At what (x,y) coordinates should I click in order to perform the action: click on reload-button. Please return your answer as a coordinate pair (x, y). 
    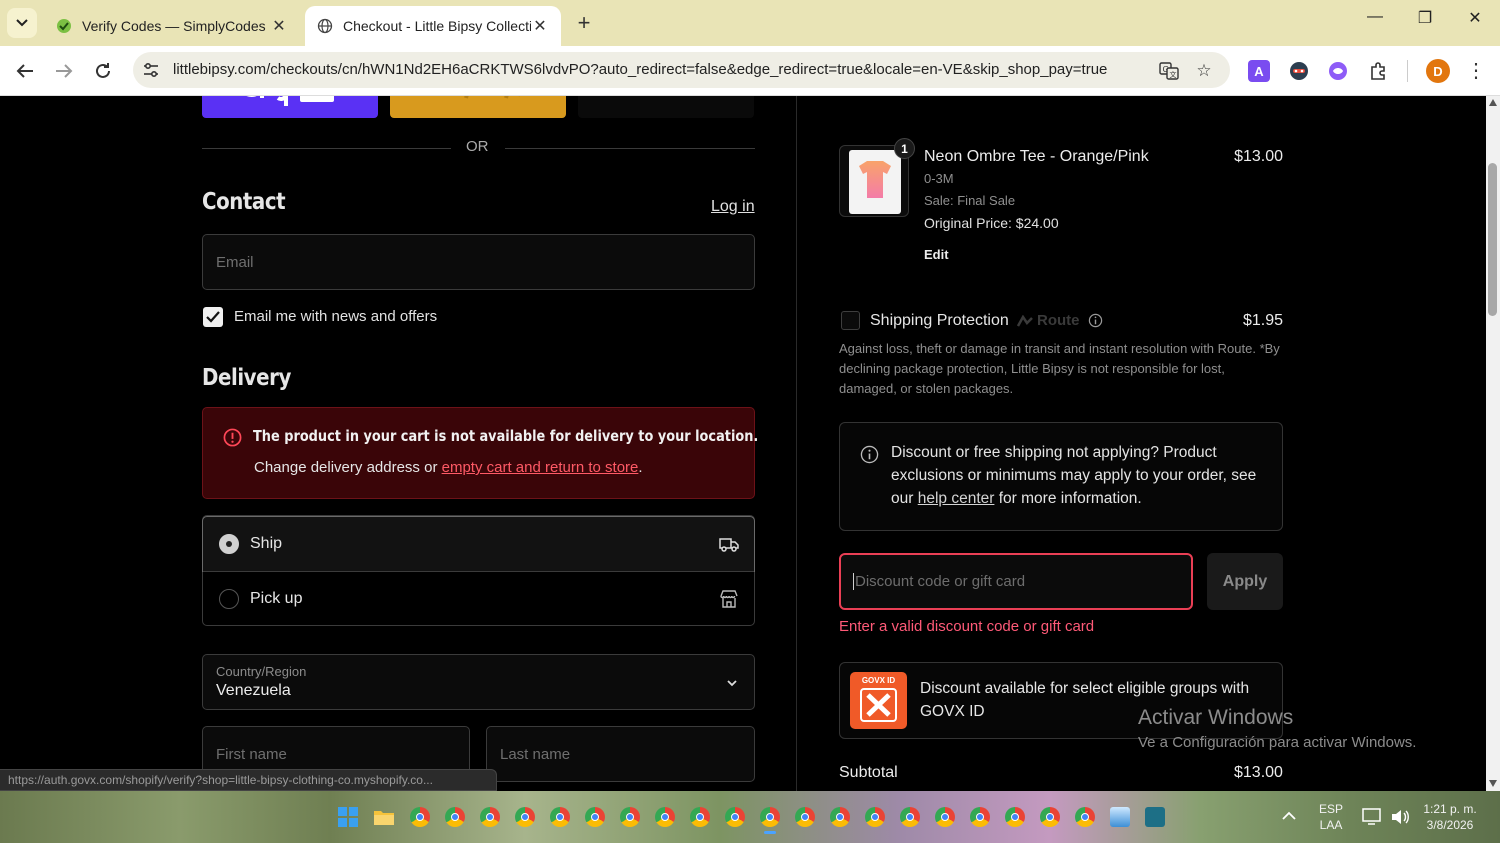
    Looking at the image, I should click on (103, 71).